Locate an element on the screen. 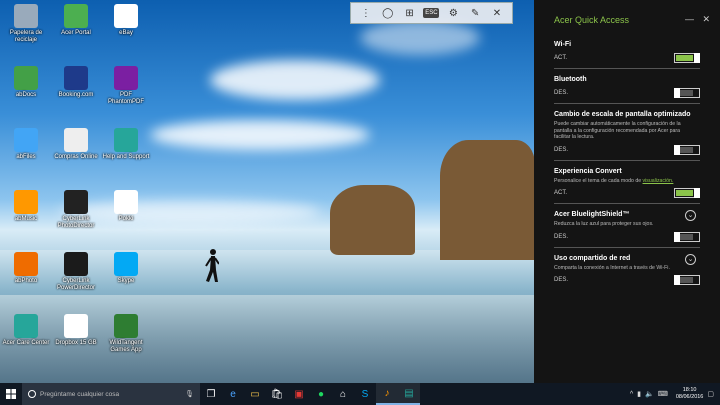 The height and width of the screenshot is (405, 720). circle-icon: ◯ is located at coordinates (388, 13).